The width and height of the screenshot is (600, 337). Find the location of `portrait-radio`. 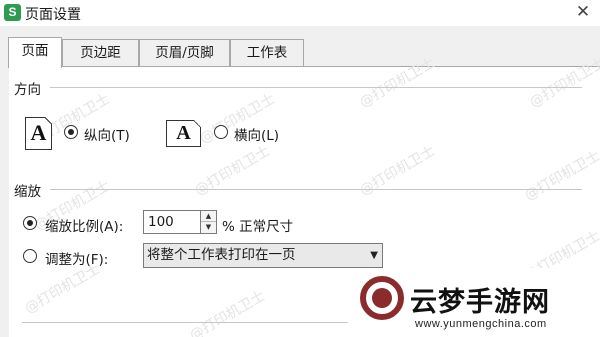

portrait-radio is located at coordinates (71, 132).